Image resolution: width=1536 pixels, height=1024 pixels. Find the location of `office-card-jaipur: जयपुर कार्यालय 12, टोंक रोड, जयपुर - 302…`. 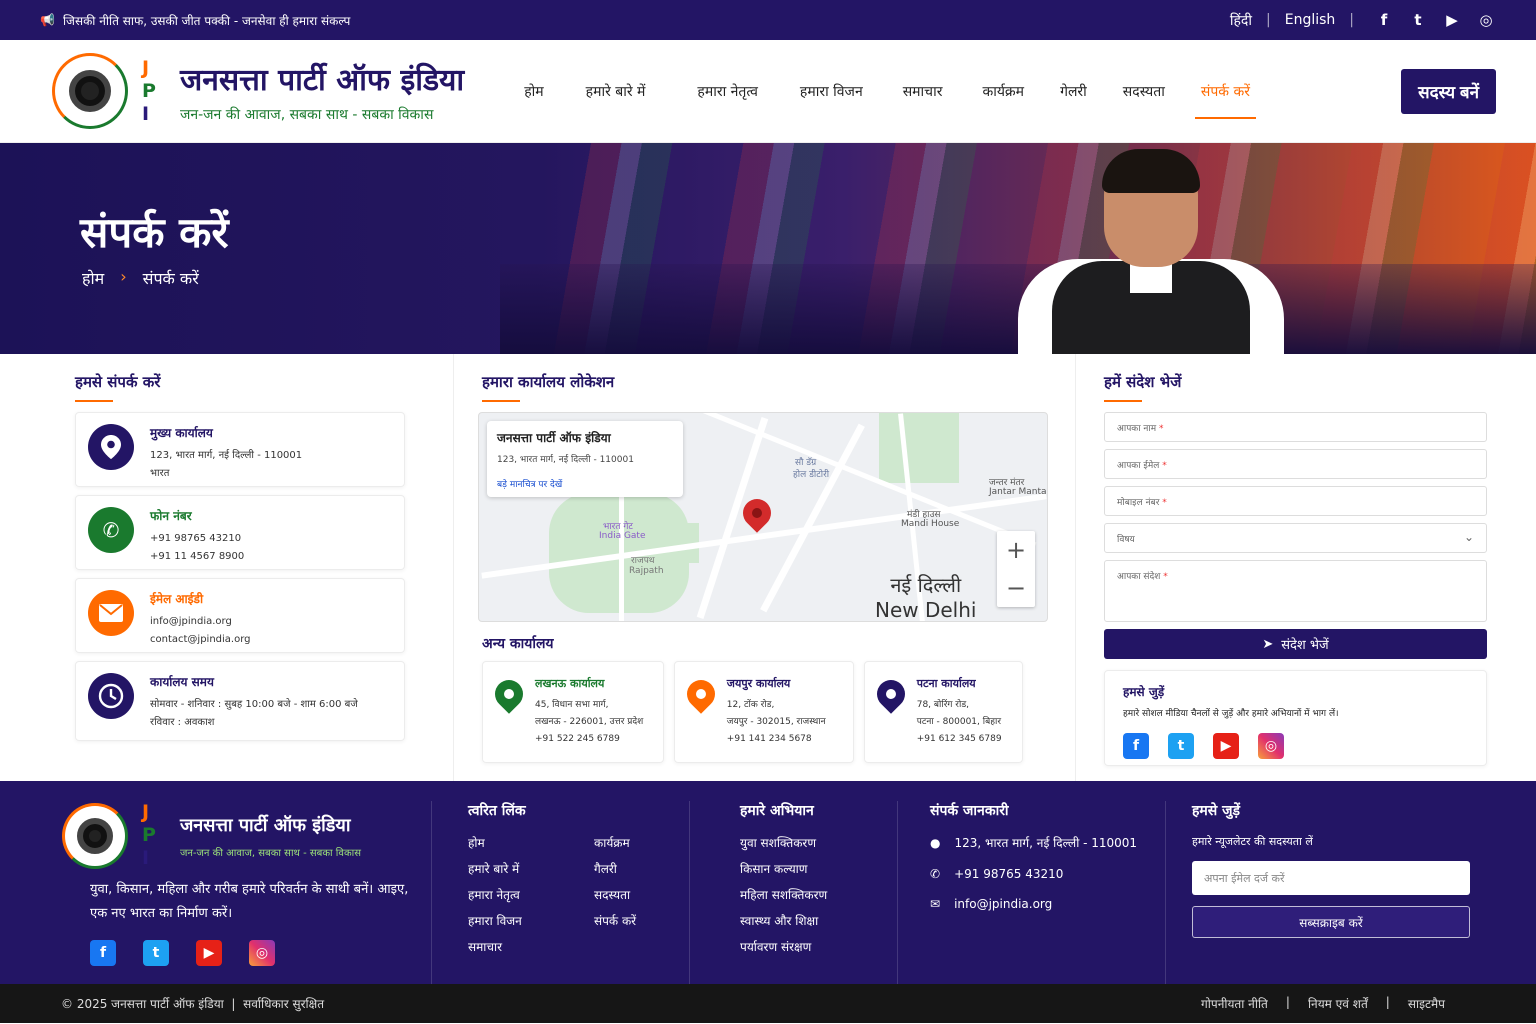

office-card-jaipur: जयपुर कार्यालय 12, टोंक रोड, जयपुर - 302… is located at coordinates (763, 712).